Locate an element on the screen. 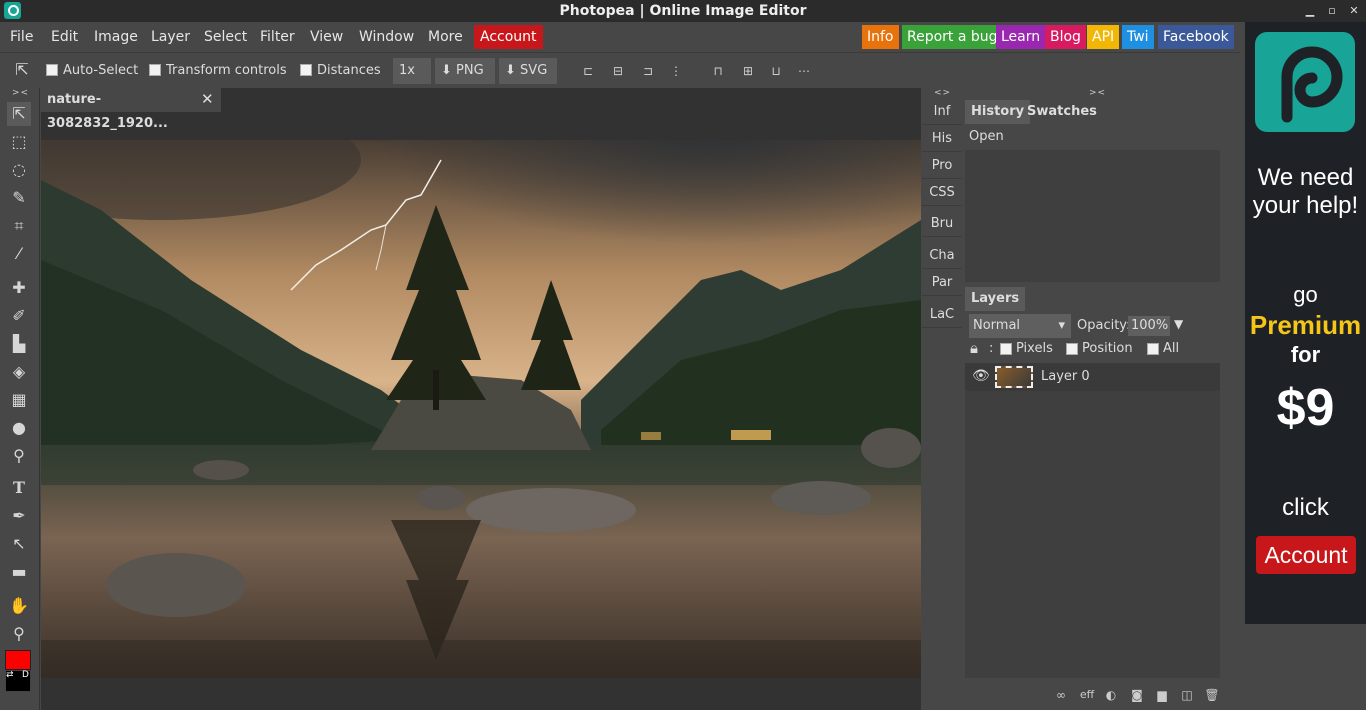  zoom-select: 1x ▾ is located at coordinates (412, 81).